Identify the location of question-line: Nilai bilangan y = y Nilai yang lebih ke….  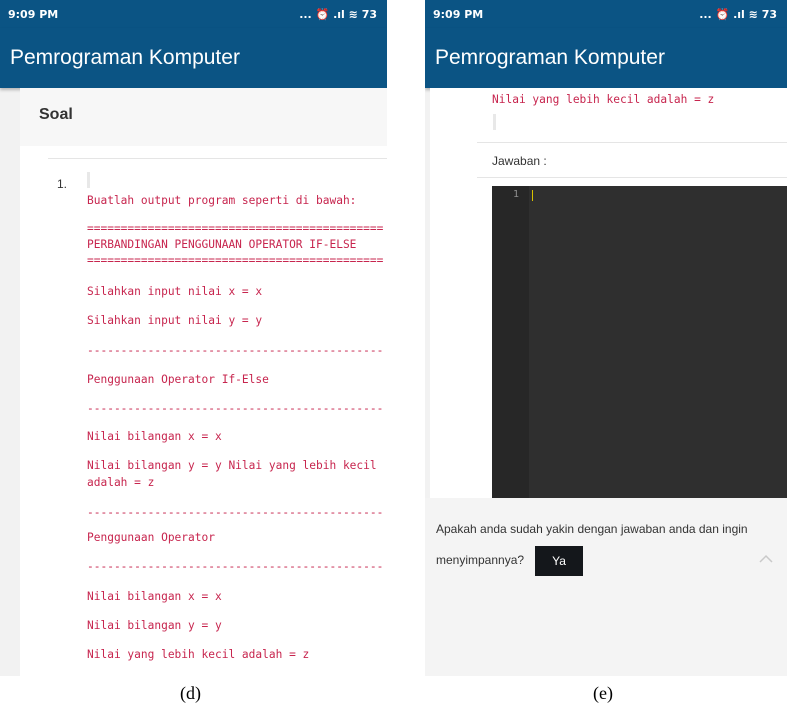
(232, 465).